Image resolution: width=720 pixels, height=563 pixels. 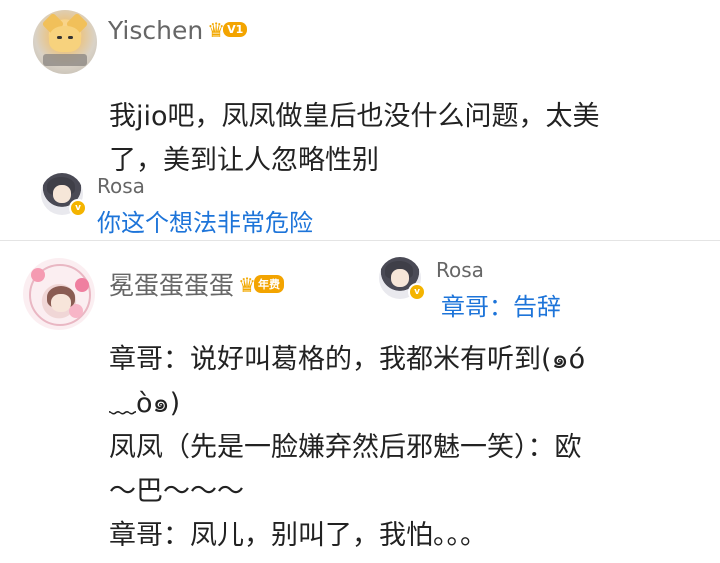 I want to click on username-yischen: Yischen ♛ V1, so click(x=178, y=30).